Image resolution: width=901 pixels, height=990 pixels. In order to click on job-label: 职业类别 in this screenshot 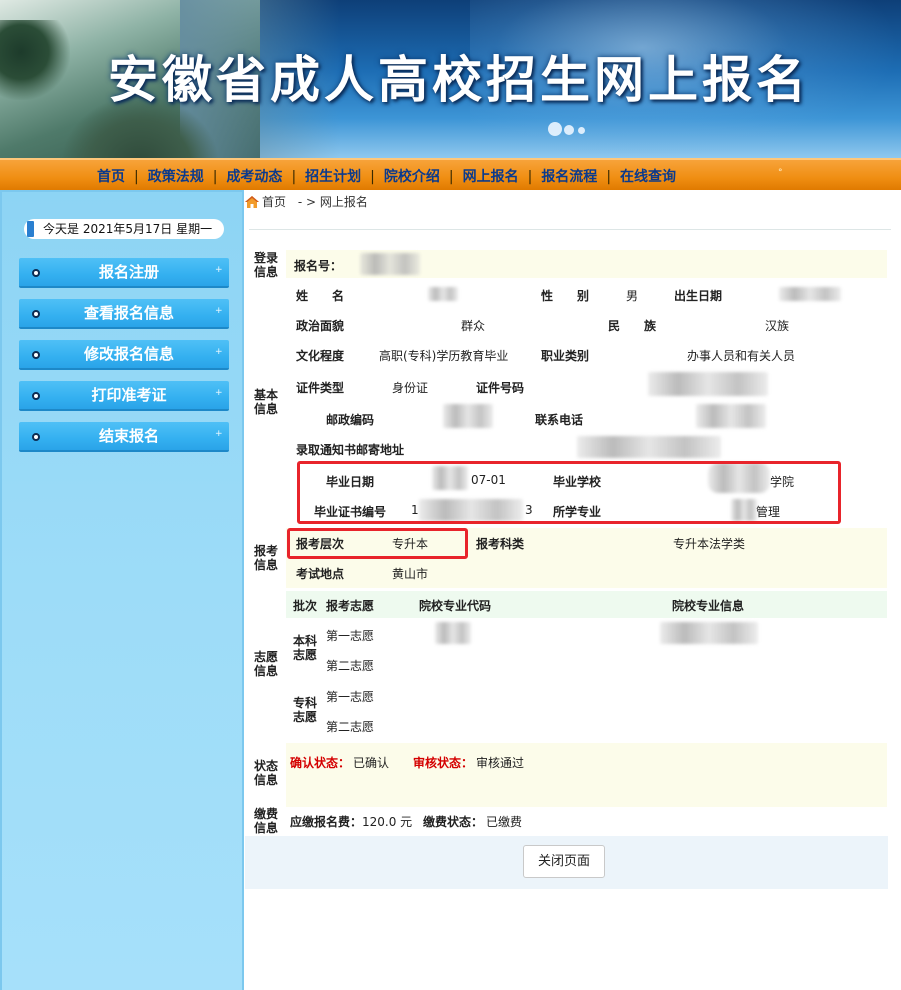, I will do `click(565, 356)`.